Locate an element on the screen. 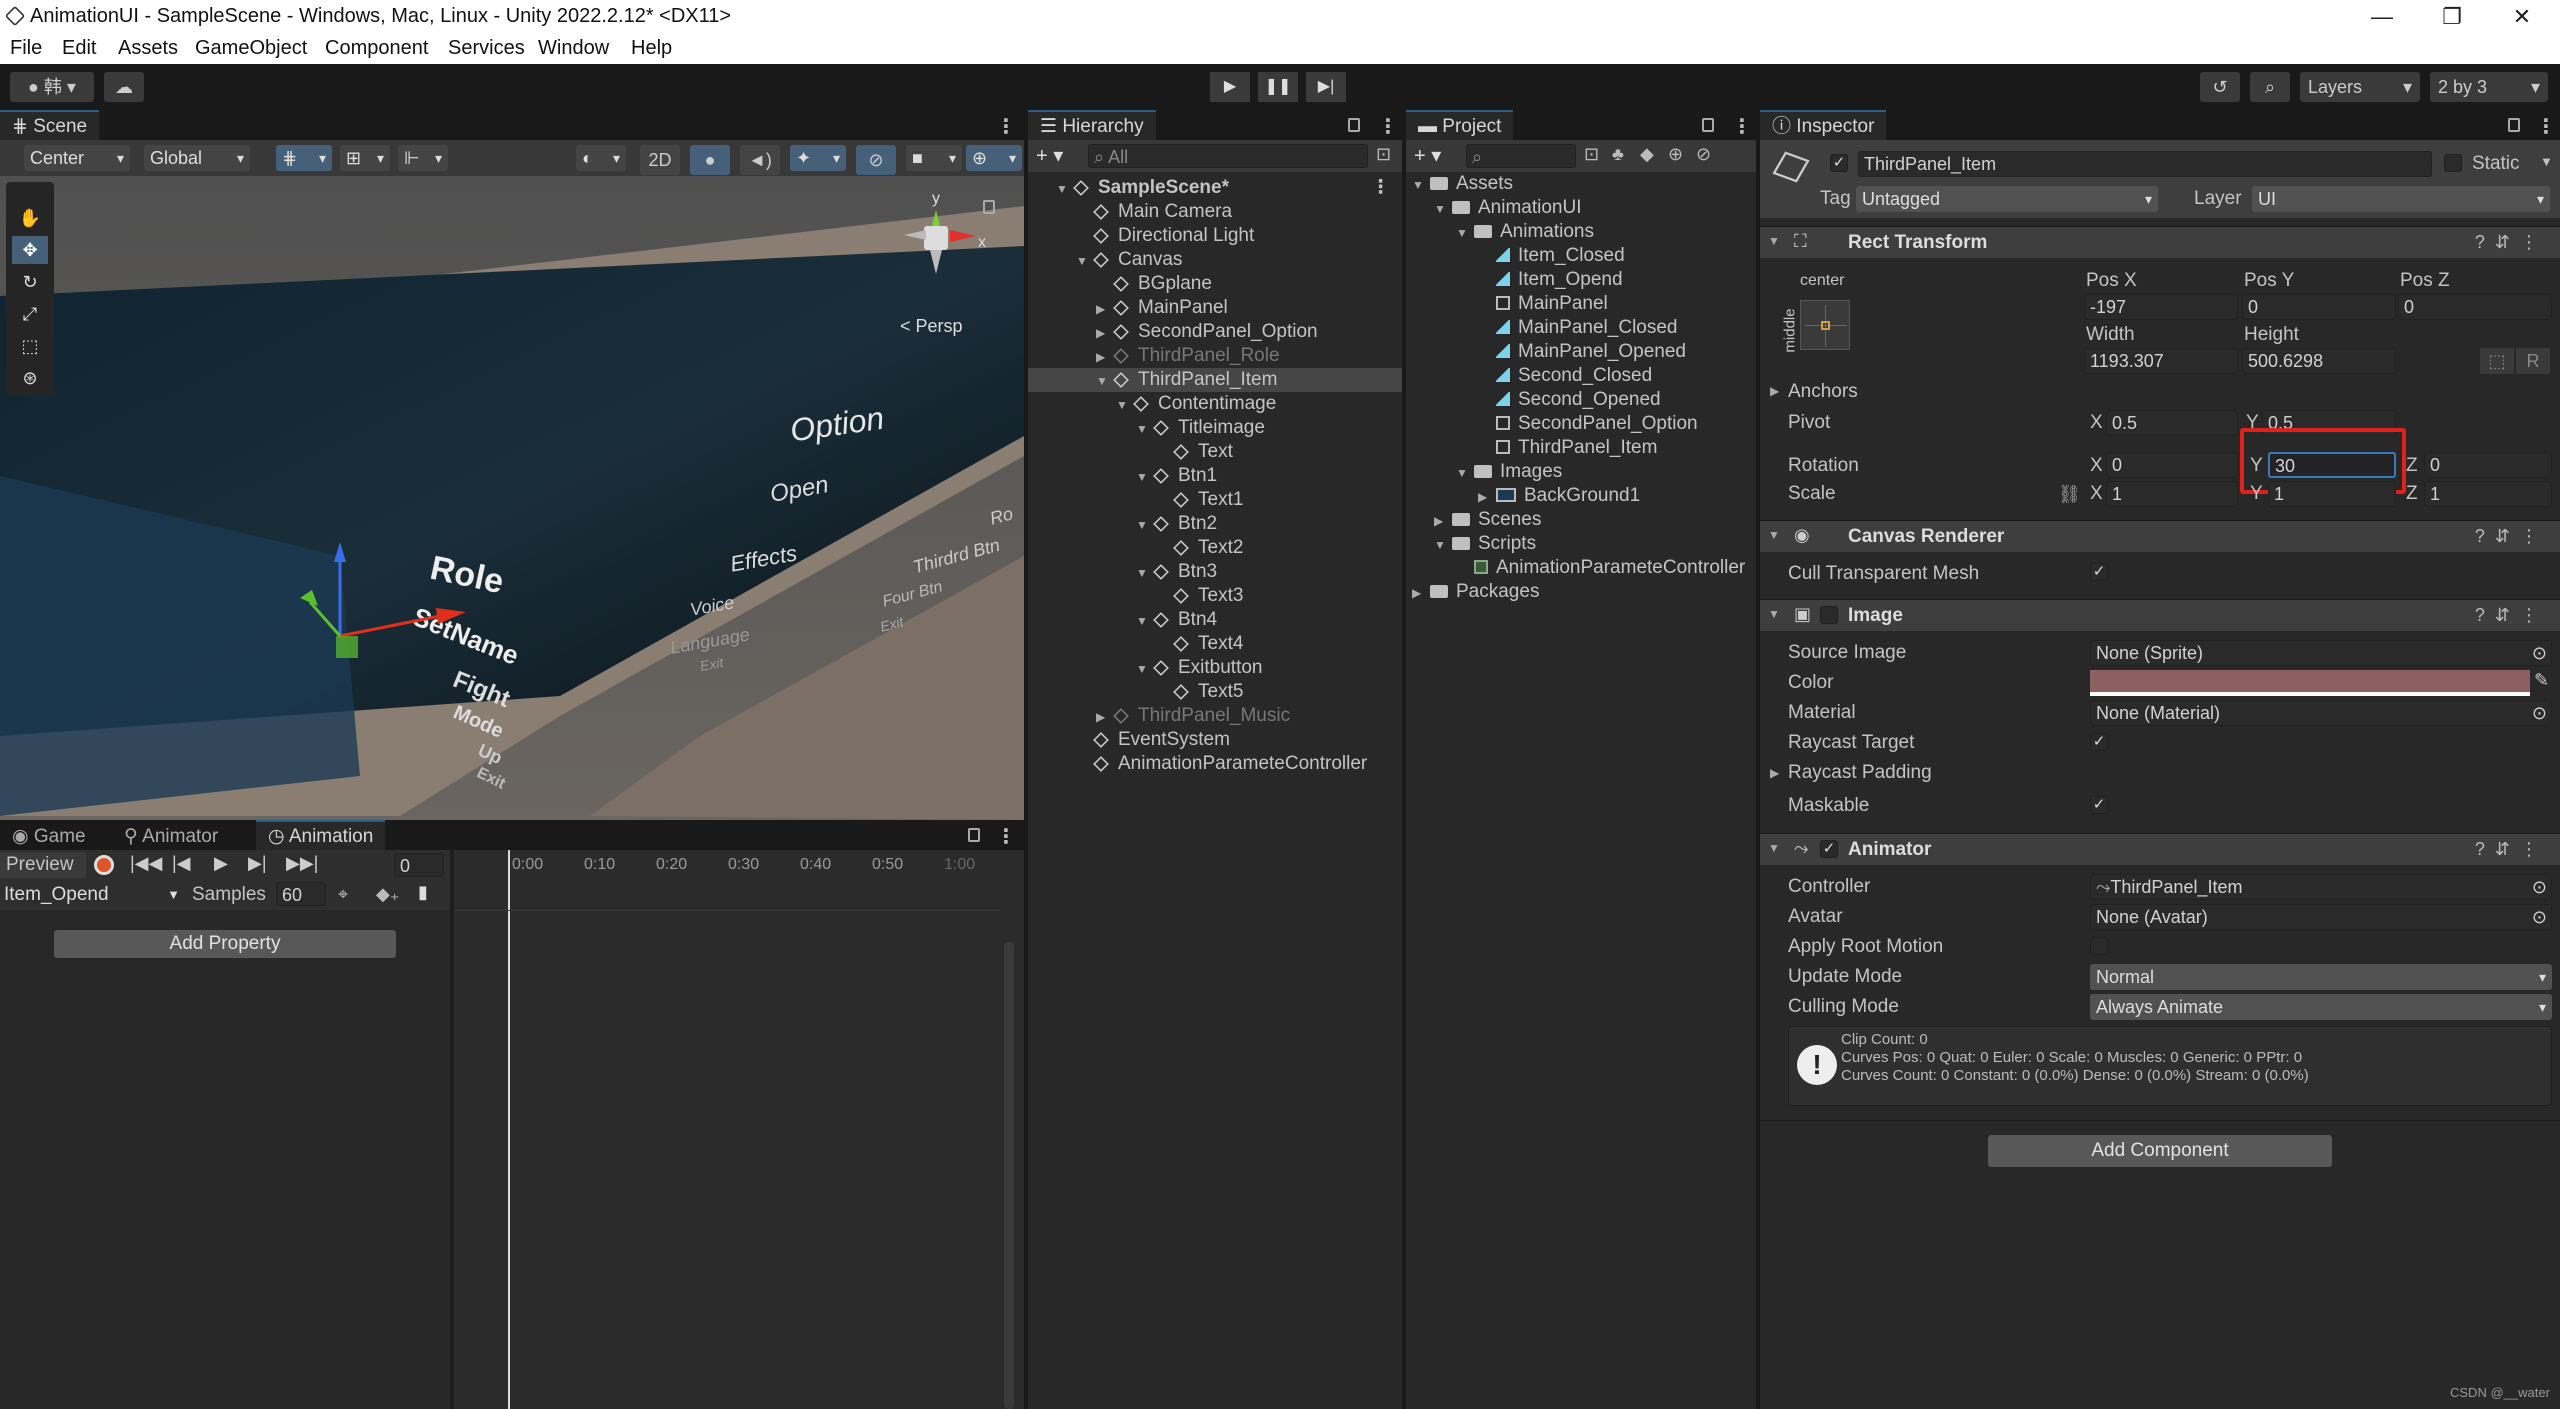 Image resolution: width=2560 pixels, height=1409 pixels. menu-assets: Assets is located at coordinates (148, 48).